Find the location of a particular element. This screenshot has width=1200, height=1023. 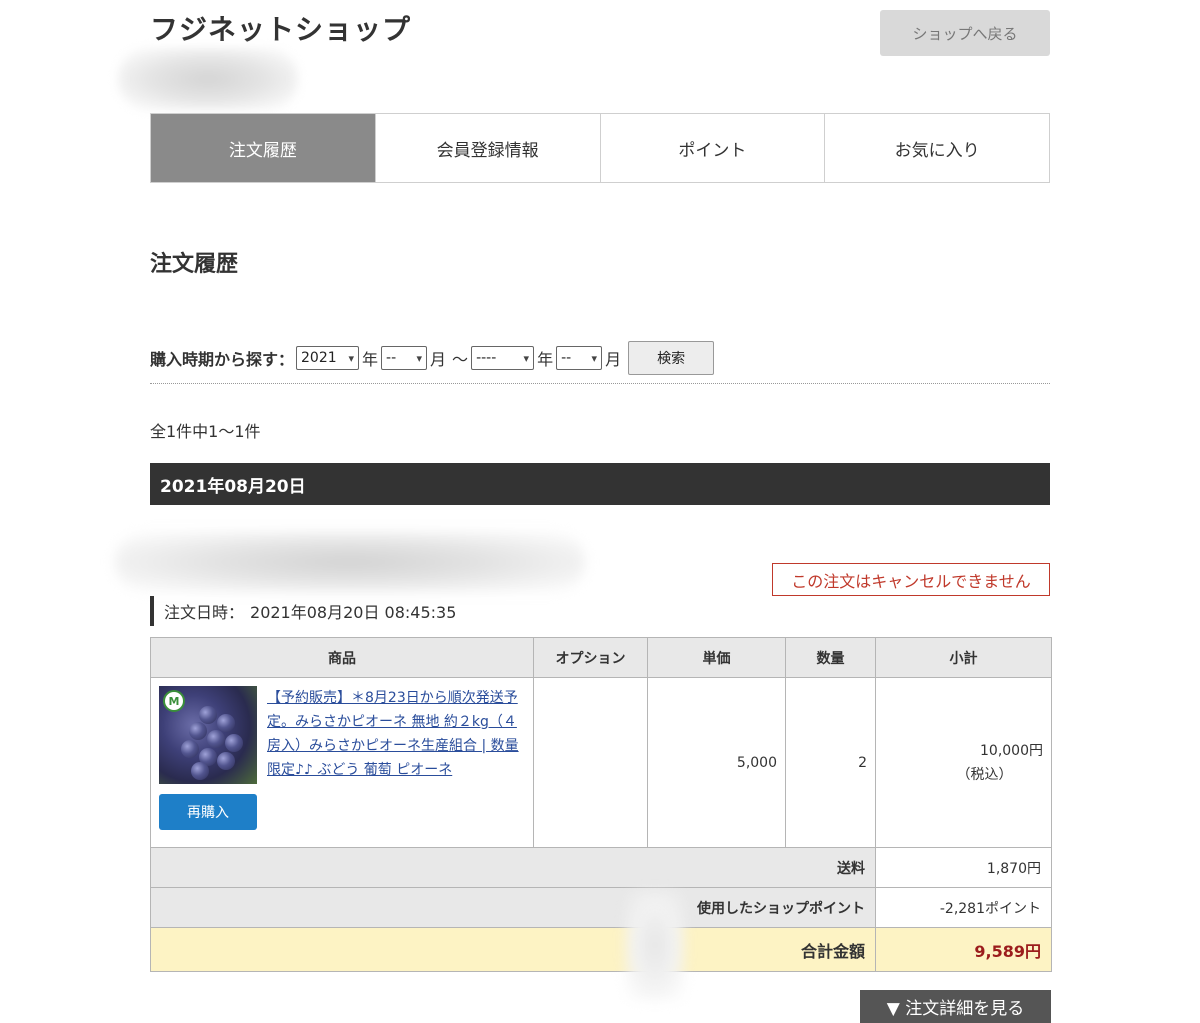

table-header-row: 商品 オプション 単価 数量 小計 is located at coordinates (601, 657).